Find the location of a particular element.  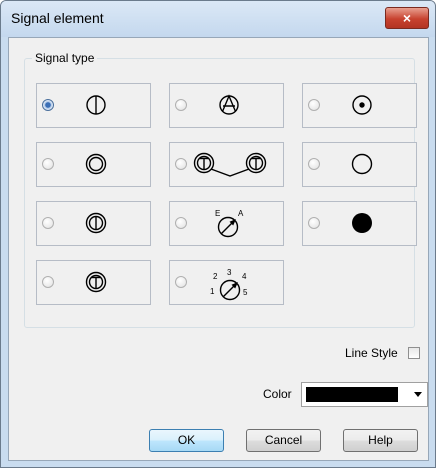

double-circle-t-icon is located at coordinates (96, 282).